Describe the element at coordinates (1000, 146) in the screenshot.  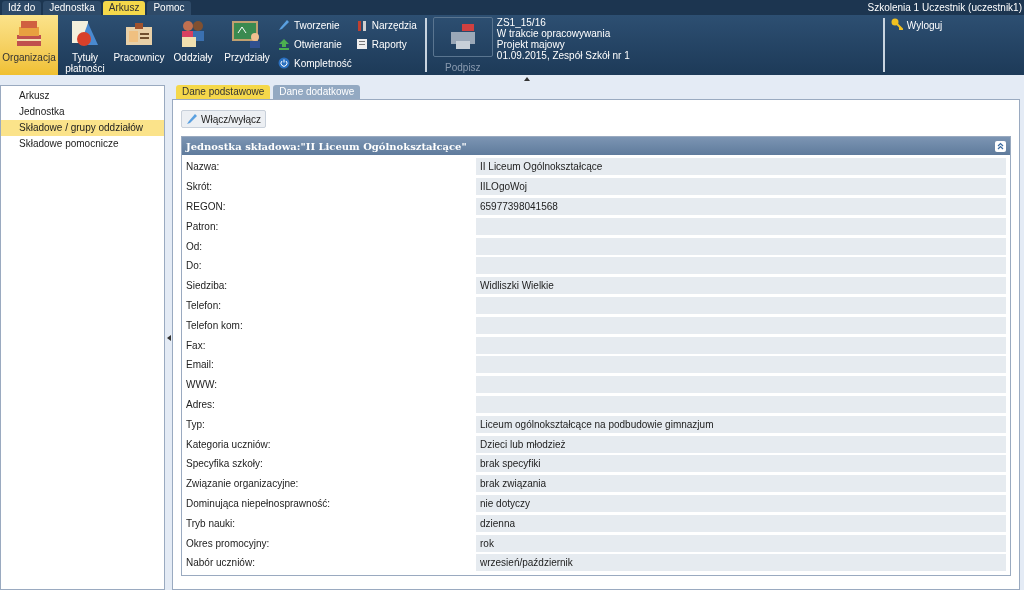
I see `collapse-icon` at that location.